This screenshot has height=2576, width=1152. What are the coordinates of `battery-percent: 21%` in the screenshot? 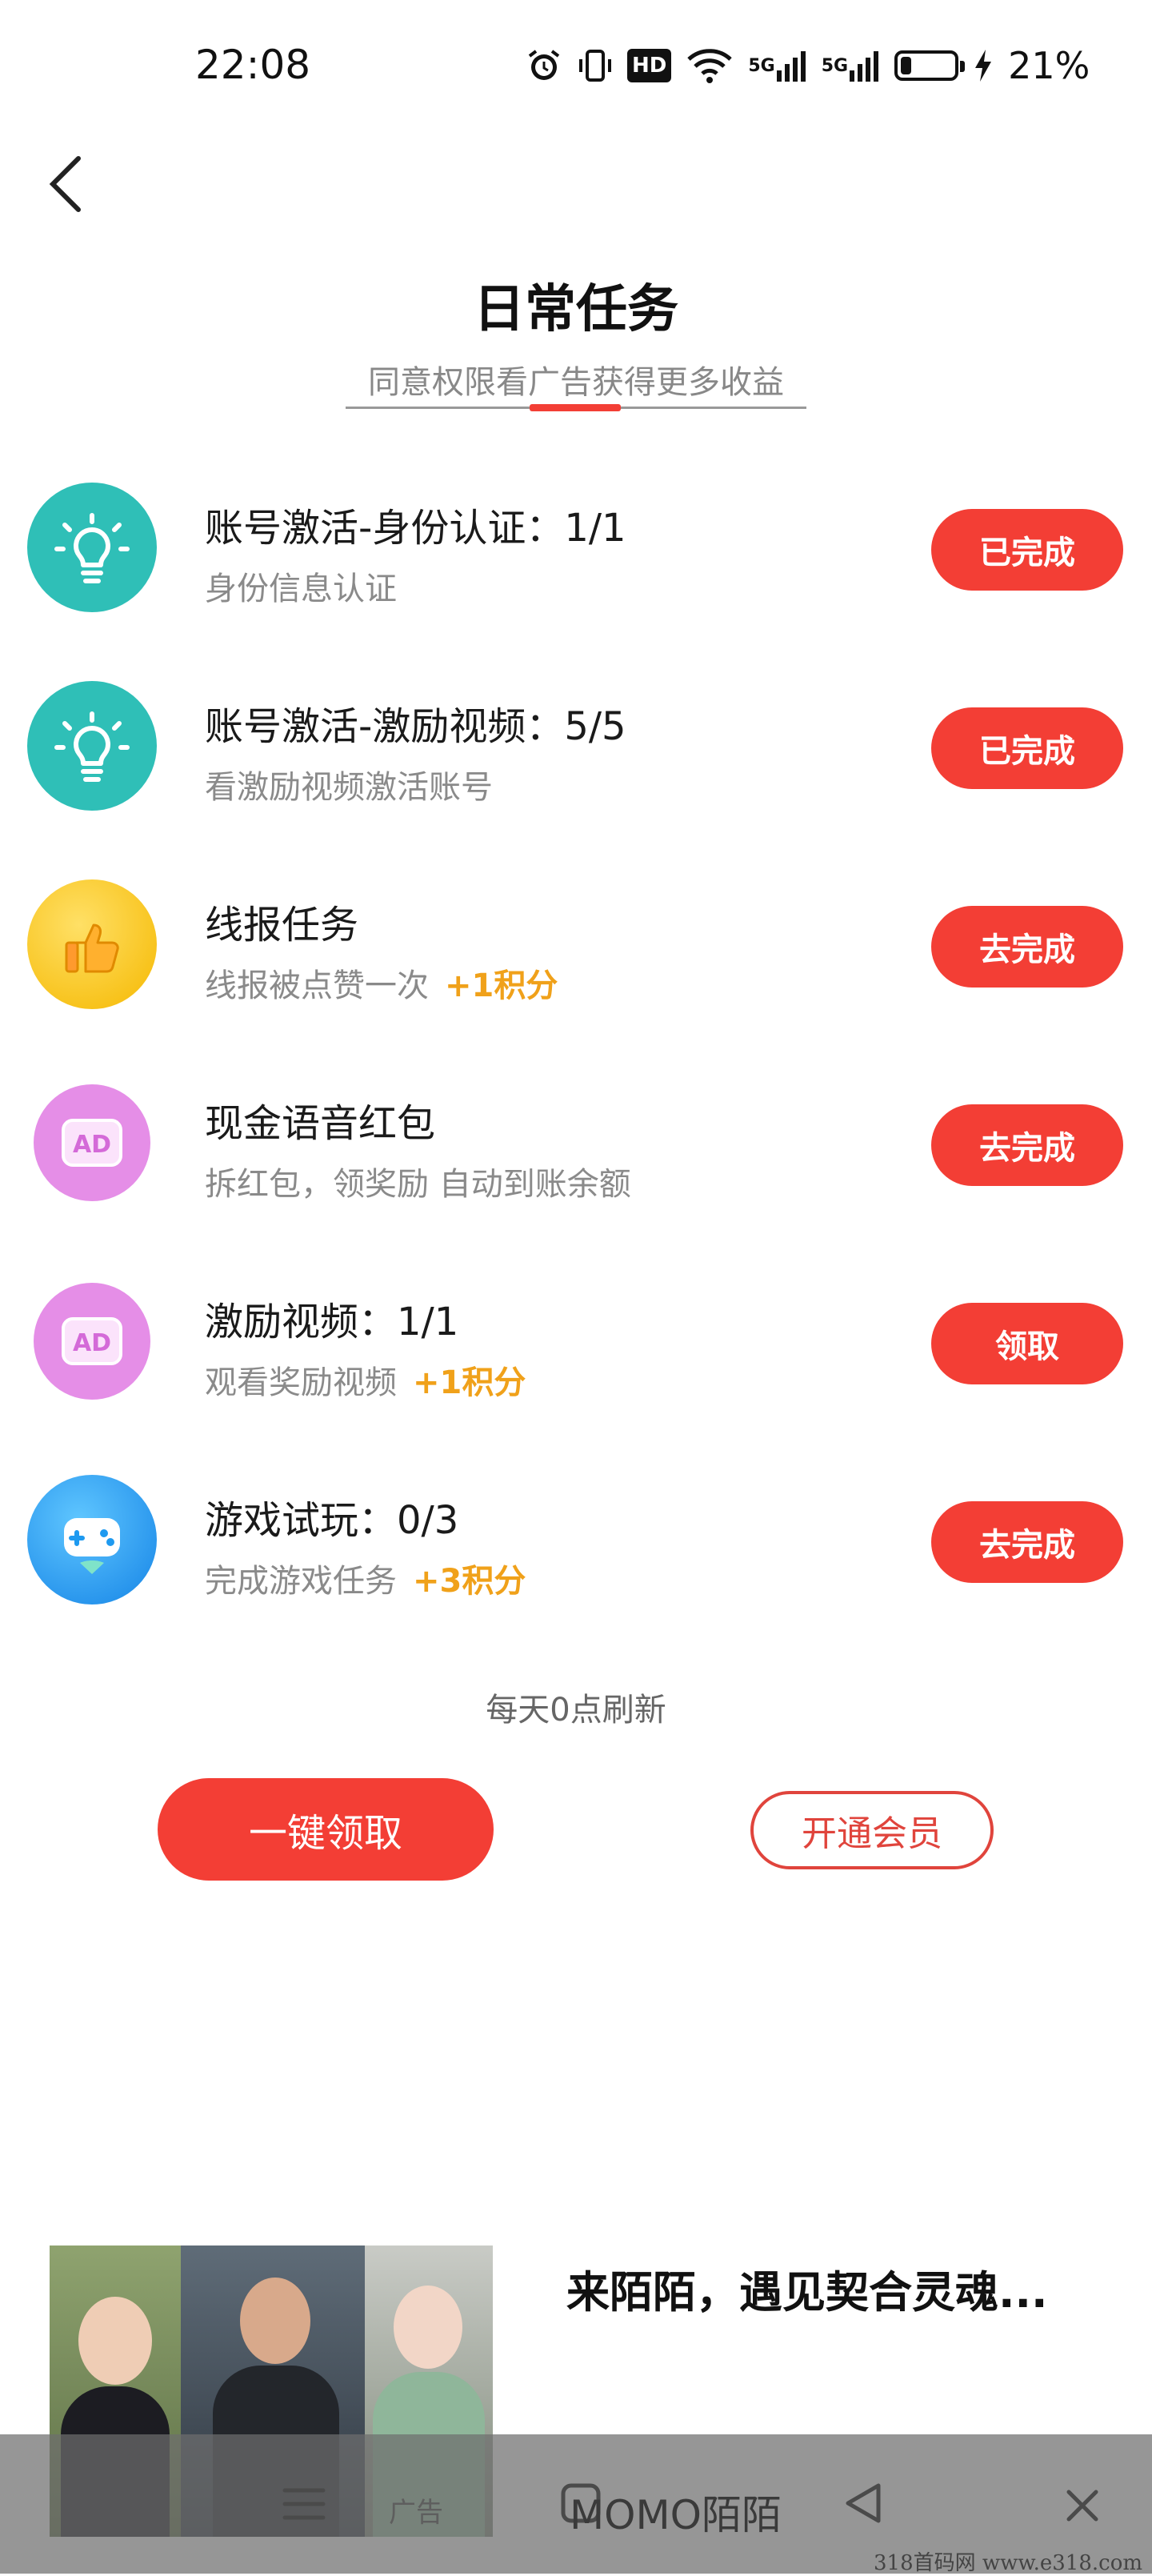 It's located at (1049, 65).